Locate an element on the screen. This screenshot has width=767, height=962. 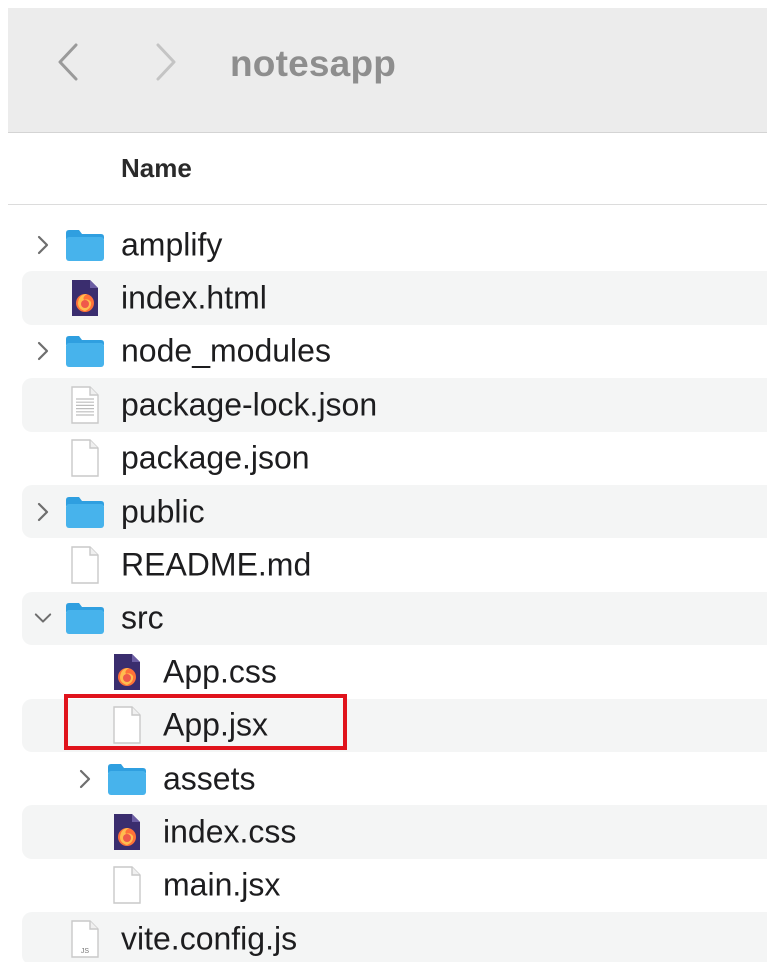
folder-row: node_modules is located at coordinates (394, 351).